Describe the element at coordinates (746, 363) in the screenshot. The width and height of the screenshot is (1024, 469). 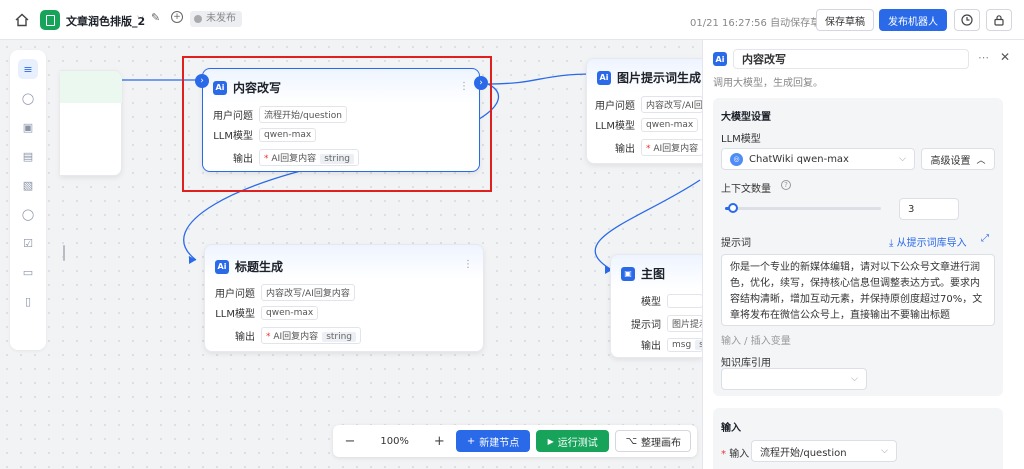
I see `kb-label: 知识库引用` at that location.